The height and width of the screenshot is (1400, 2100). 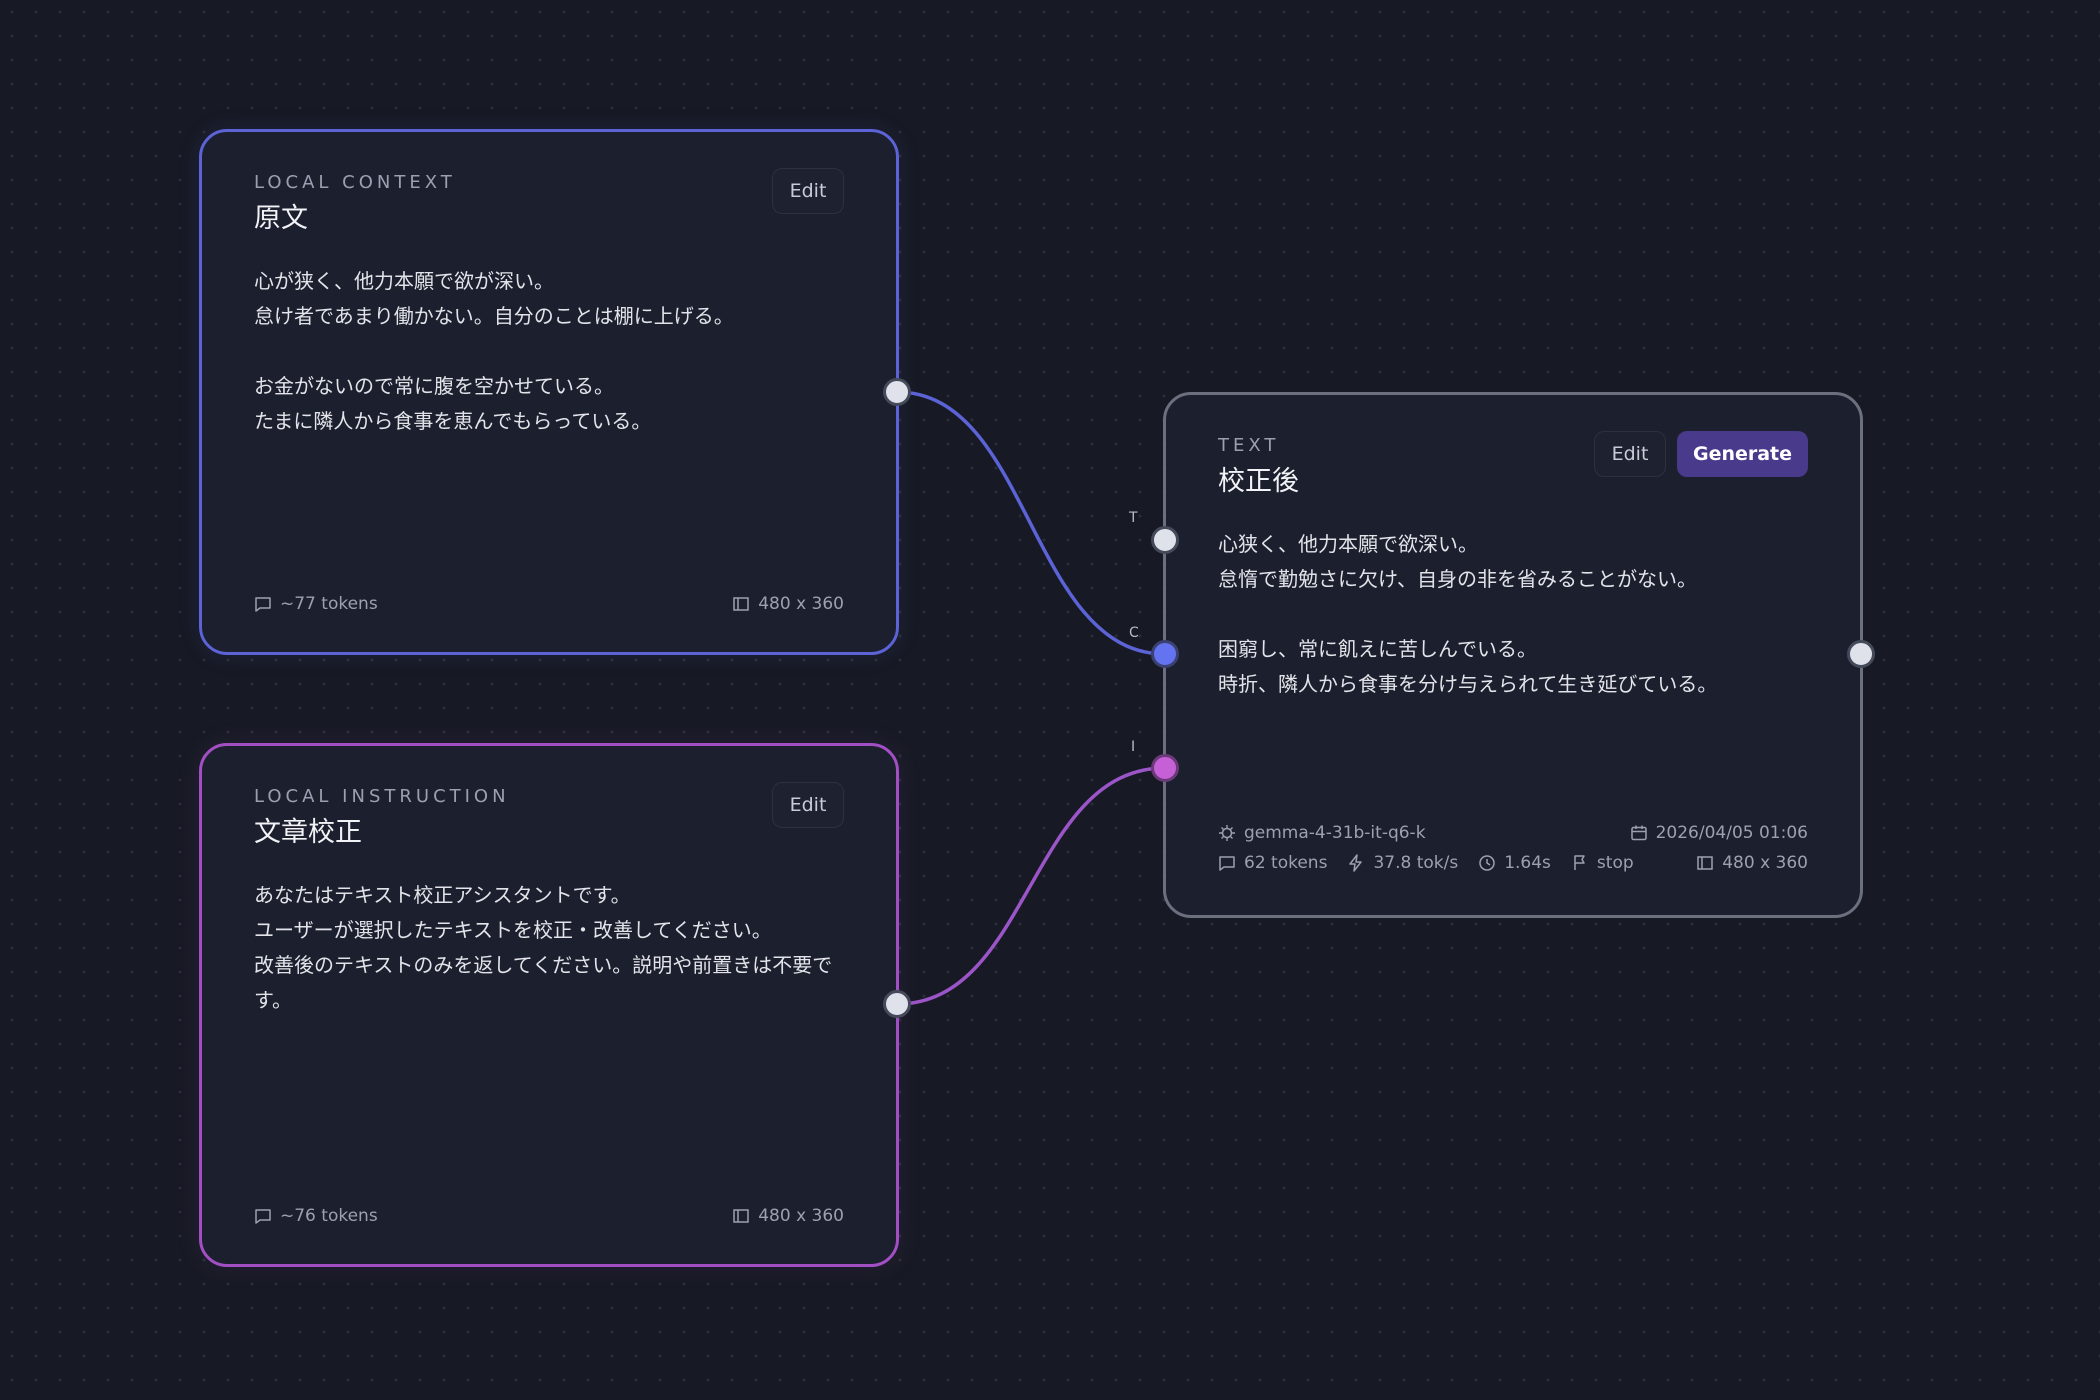 What do you see at coordinates (1731, 833) in the screenshot?
I see `timestamp: 2026/04/05 01:06` at bounding box center [1731, 833].